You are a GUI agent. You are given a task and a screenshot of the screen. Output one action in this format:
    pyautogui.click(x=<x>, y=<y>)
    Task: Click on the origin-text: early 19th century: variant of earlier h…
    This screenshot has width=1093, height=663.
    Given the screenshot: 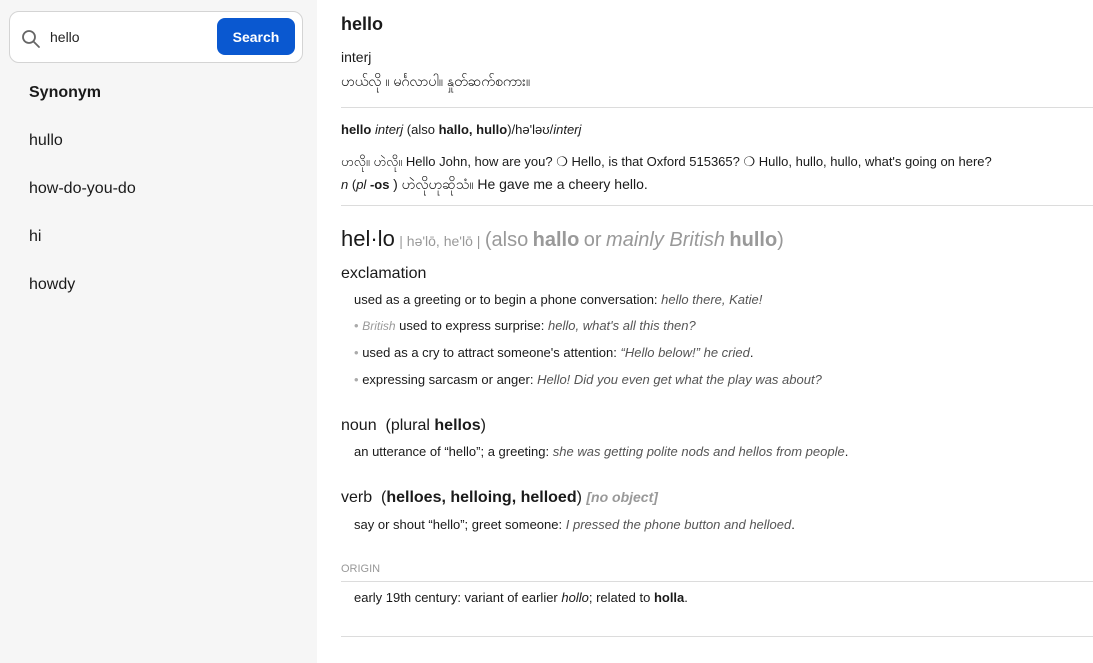 What is the action you would take?
    pyautogui.click(x=521, y=597)
    